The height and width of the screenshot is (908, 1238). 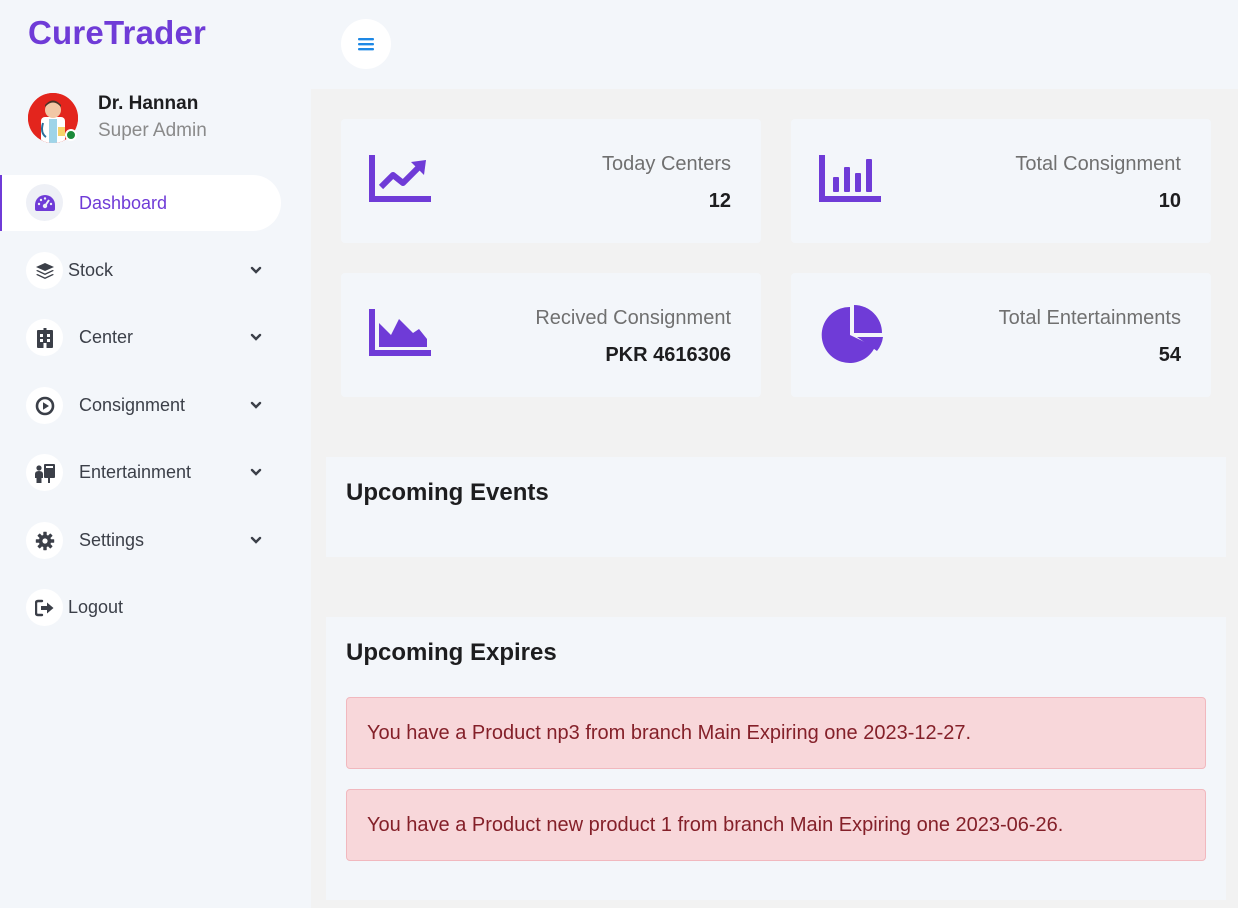 I want to click on sidebar-item-logout: Logout, so click(x=140, y=607).